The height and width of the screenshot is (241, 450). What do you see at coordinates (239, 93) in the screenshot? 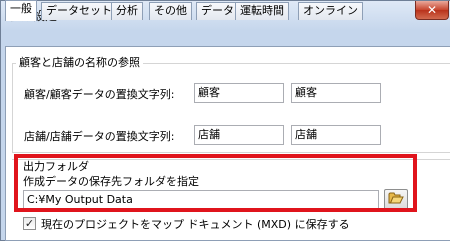
I see `customer-field-1: 顧客` at bounding box center [239, 93].